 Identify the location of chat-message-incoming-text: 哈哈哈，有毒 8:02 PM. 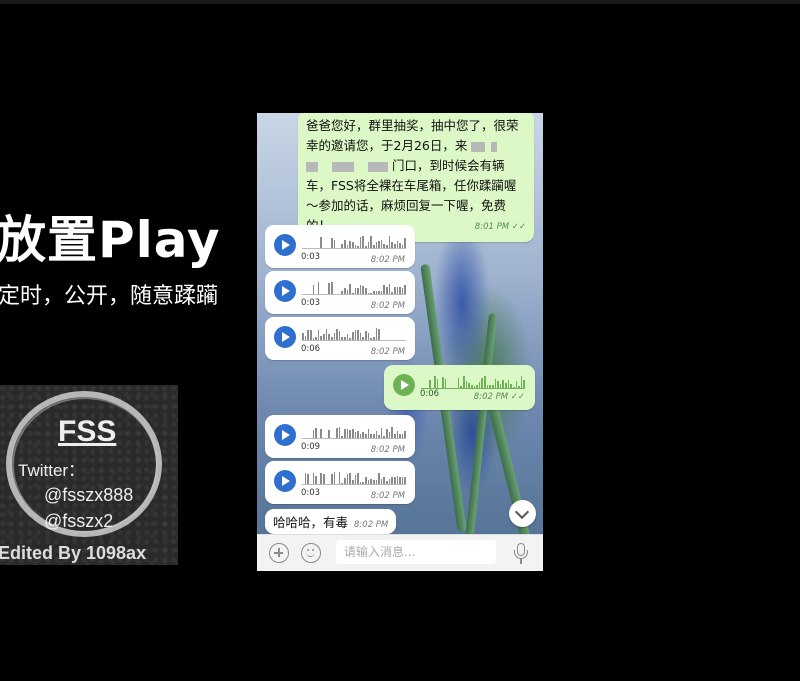
(331, 521).